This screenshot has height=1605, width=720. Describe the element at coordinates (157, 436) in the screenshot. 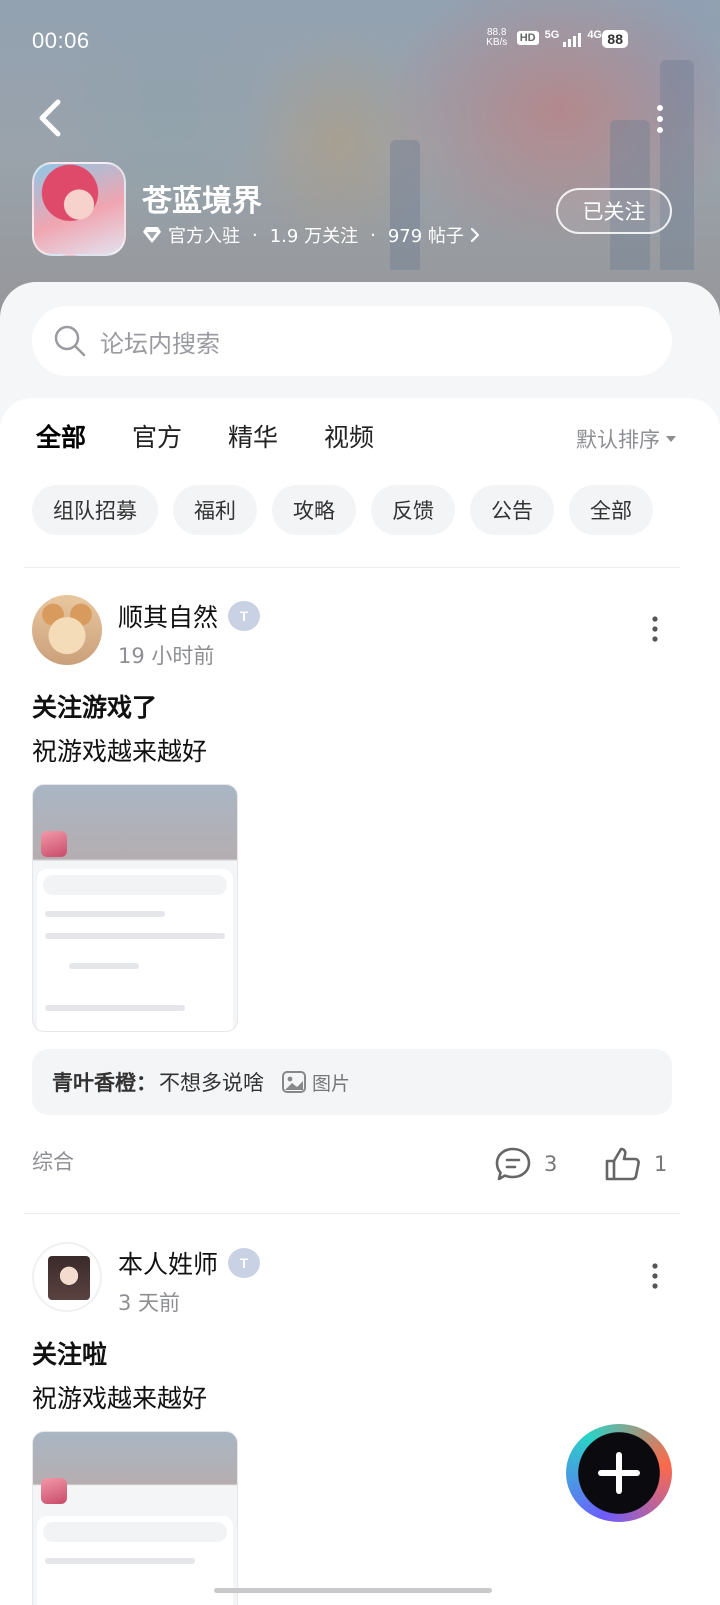

I see `tab-official: 官方` at that location.